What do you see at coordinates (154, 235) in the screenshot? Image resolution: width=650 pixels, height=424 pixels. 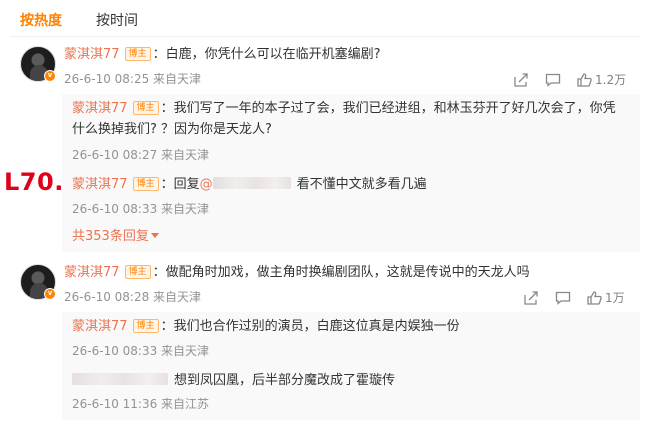 I see `chevron-down-icon` at bounding box center [154, 235].